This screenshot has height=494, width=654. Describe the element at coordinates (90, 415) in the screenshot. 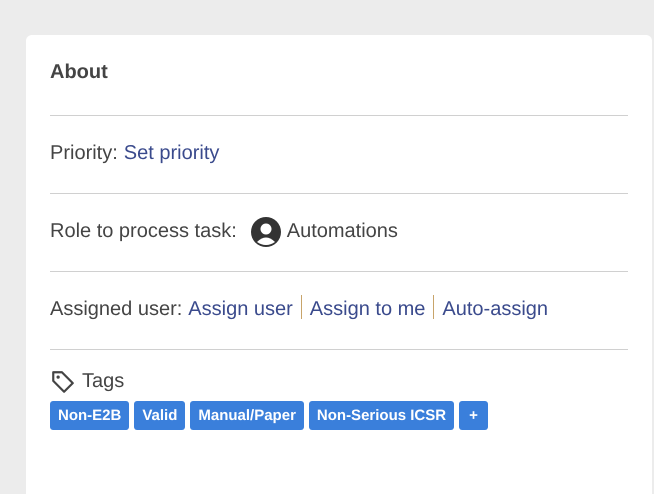

I see `tag-badge: Non-E2B` at that location.